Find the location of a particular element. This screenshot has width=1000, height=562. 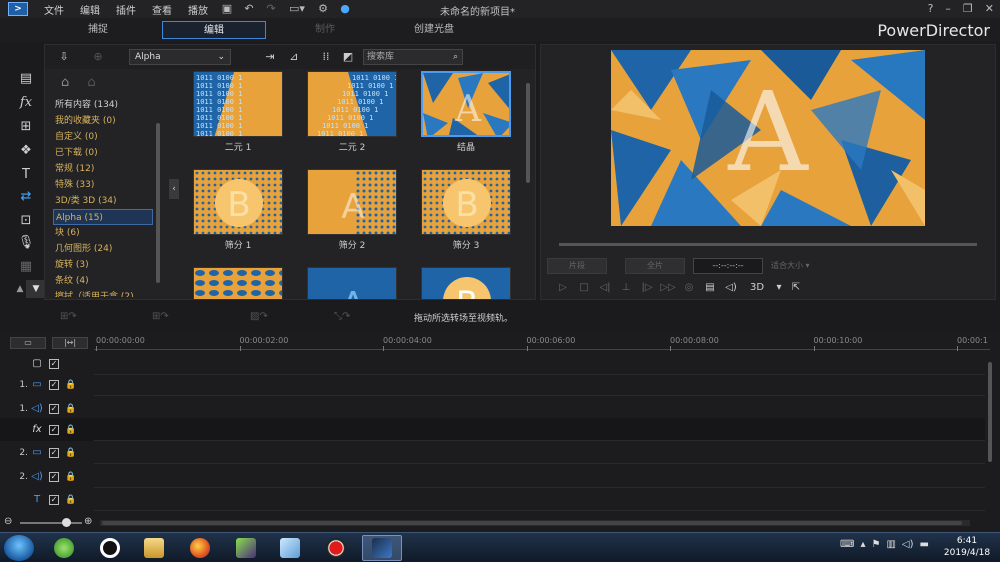

minimize-icon: – is located at coordinates (948, 8).